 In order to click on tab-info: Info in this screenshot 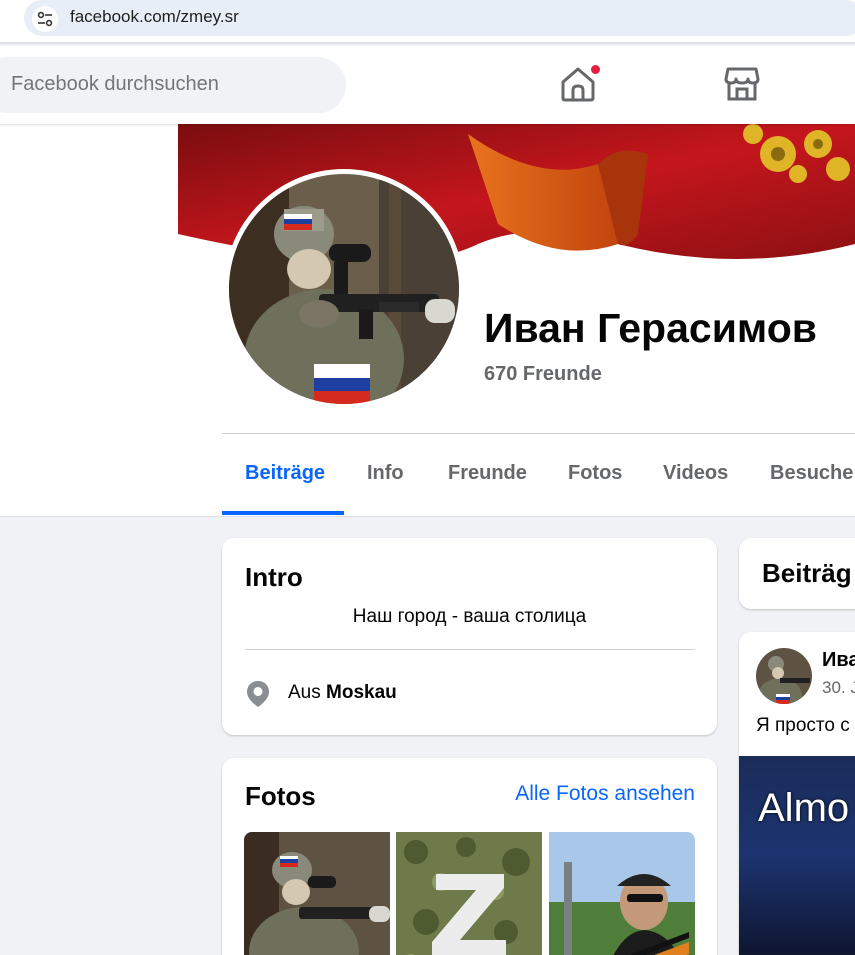, I will do `click(385, 473)`.